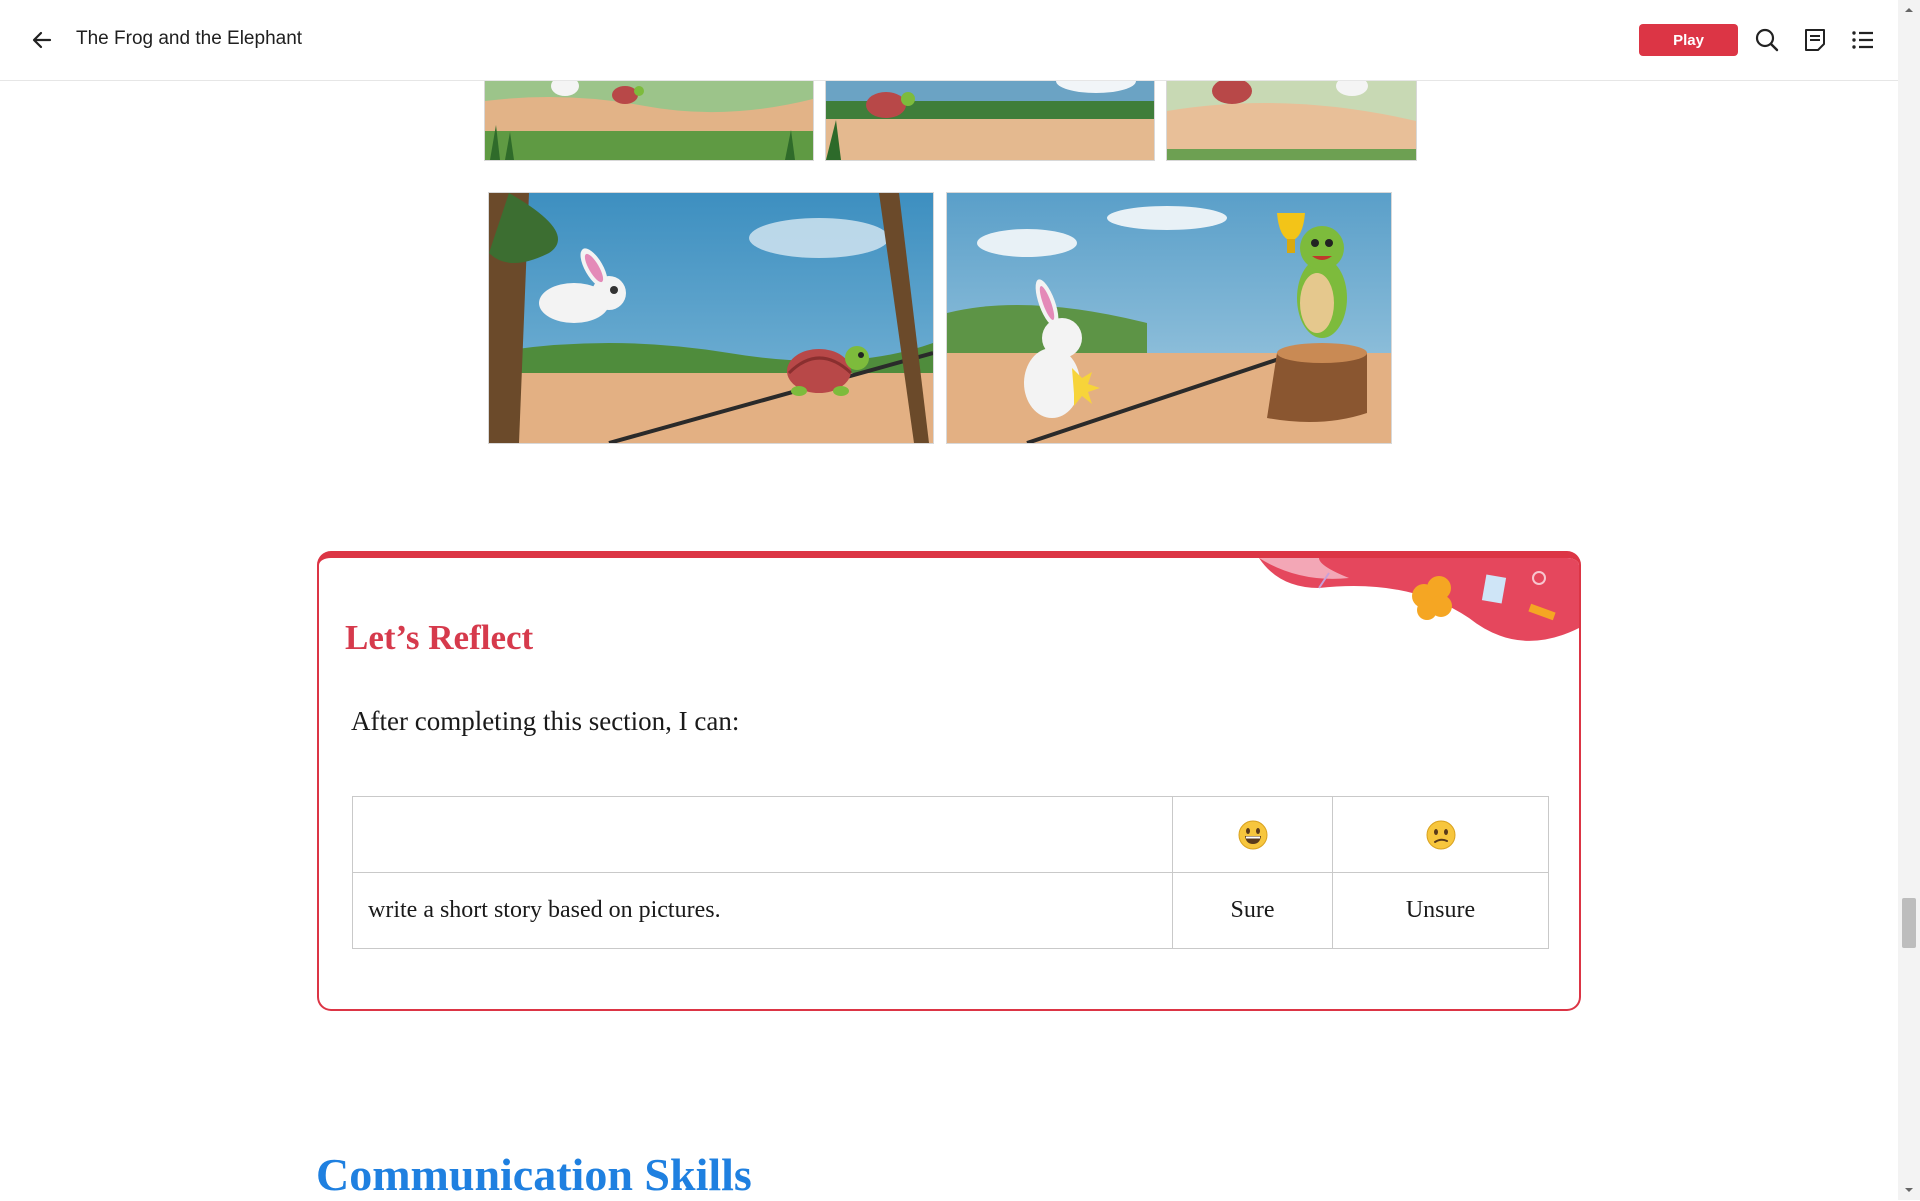  What do you see at coordinates (545, 721) in the screenshot?
I see `reflect-intro: After completing this section, I can:` at bounding box center [545, 721].